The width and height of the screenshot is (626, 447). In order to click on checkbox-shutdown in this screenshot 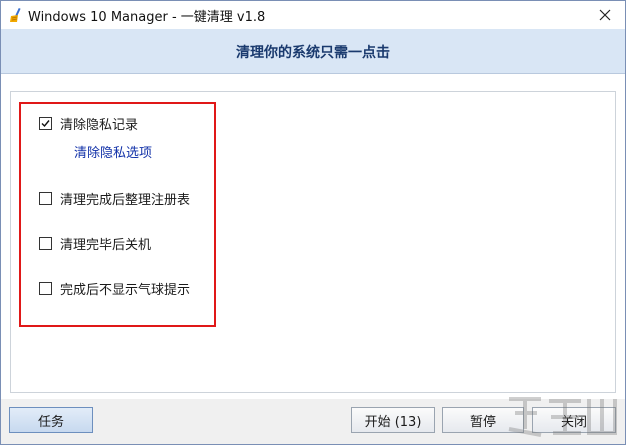, I will do `click(45, 243)`.